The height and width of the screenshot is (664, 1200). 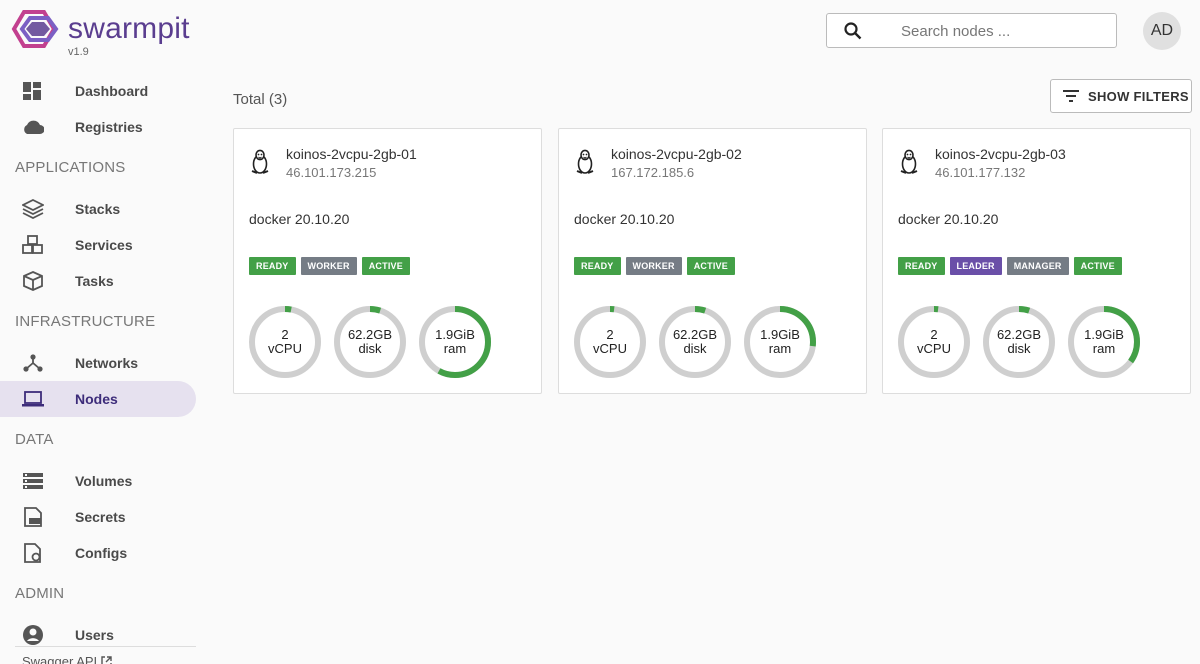 I want to click on sidebar-item-stacks: Stacks, so click(x=98, y=209).